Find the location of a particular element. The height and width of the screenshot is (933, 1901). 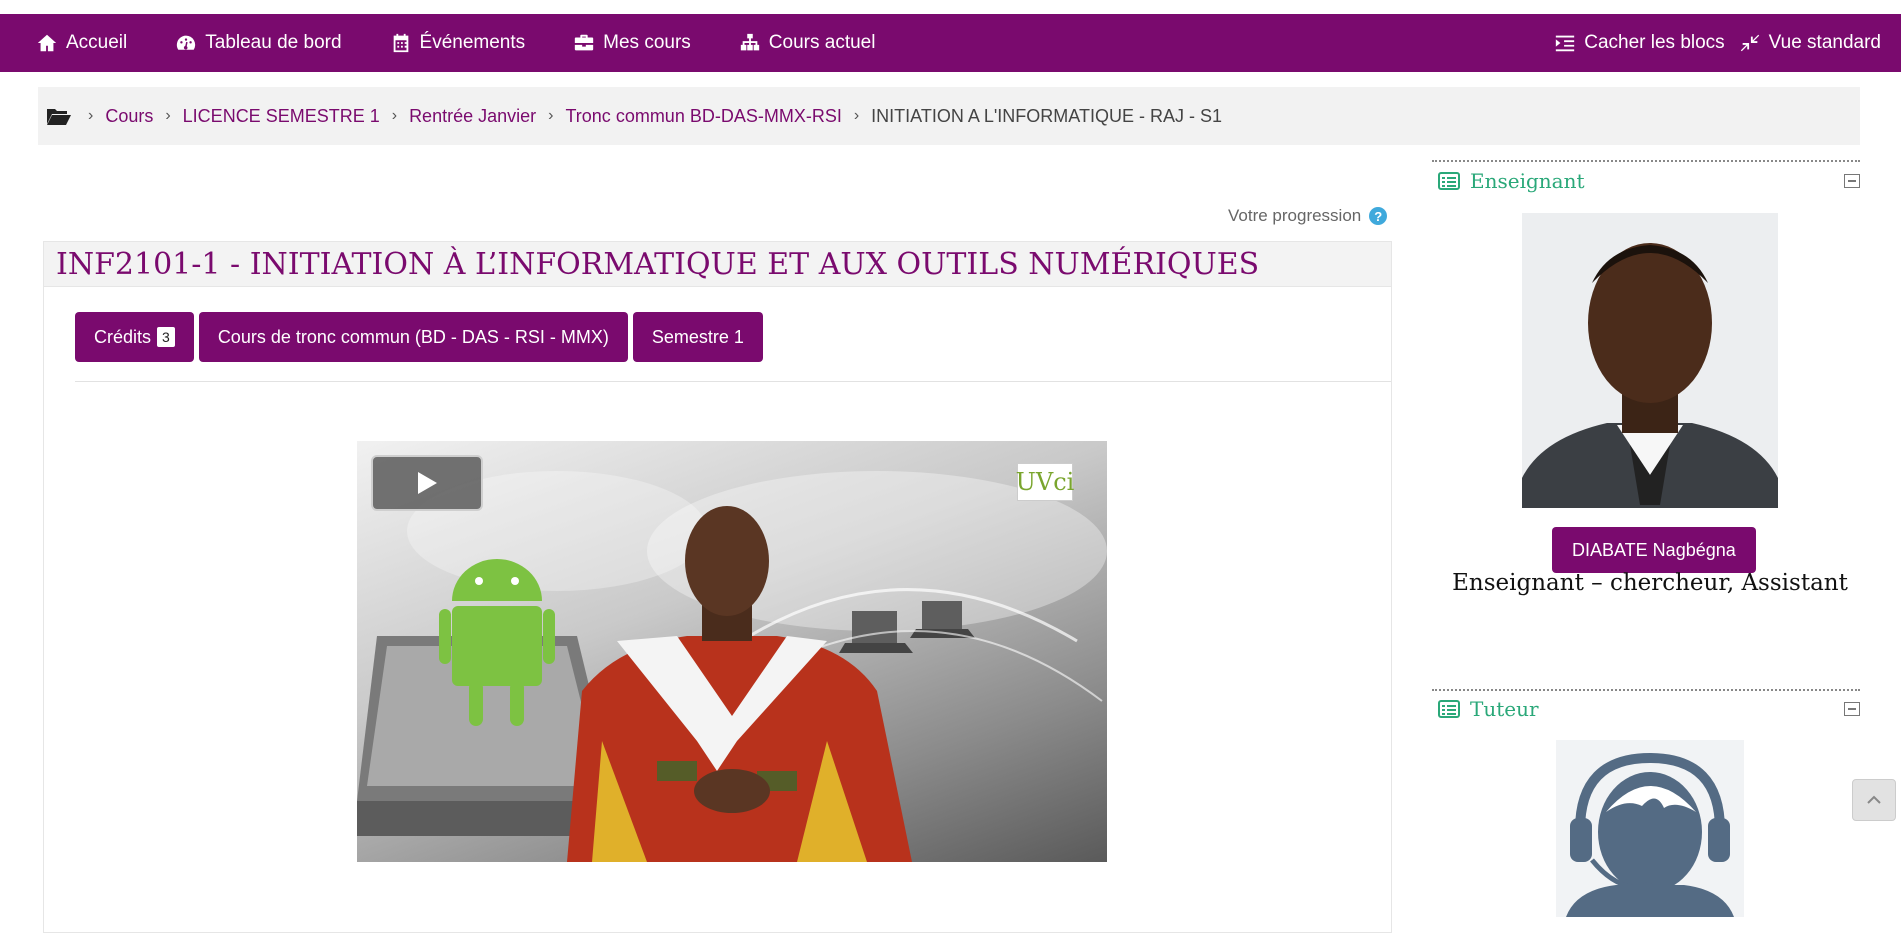

semester-label: Semestre 1 is located at coordinates (697, 336).